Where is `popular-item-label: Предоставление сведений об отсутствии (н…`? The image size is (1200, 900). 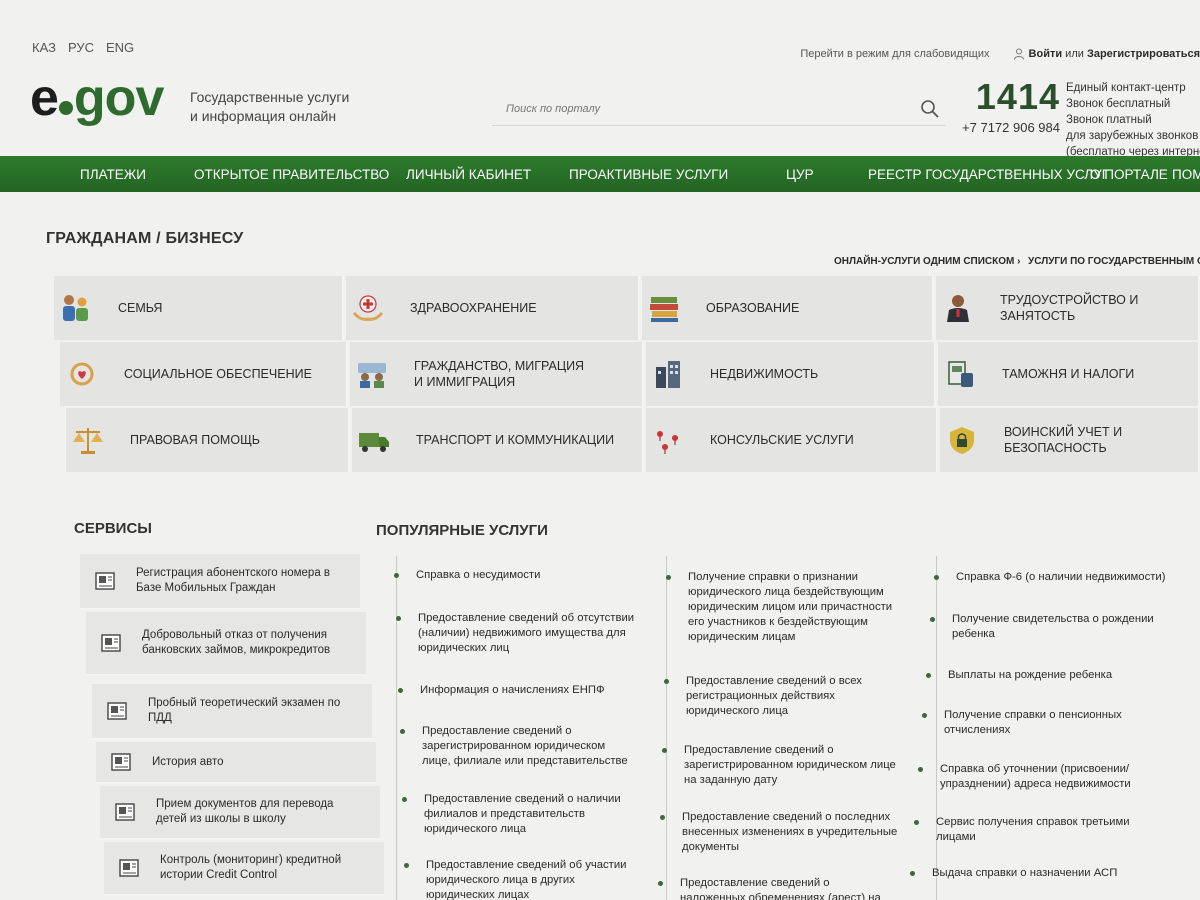 popular-item-label: Предоставление сведений об отсутствии (н… is located at coordinates (526, 633).